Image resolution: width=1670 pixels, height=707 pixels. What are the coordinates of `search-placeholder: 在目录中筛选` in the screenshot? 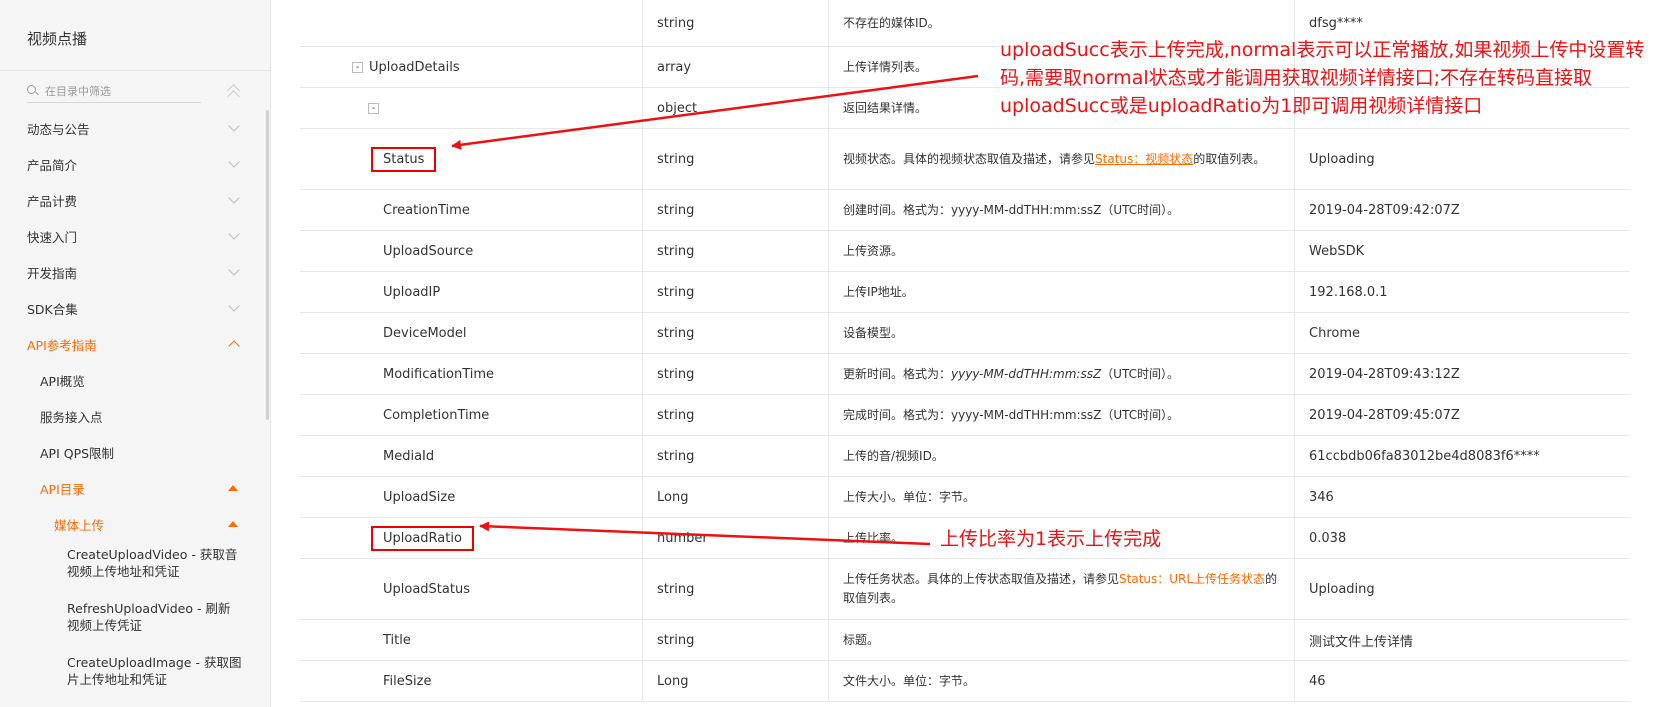 It's located at (78, 91).